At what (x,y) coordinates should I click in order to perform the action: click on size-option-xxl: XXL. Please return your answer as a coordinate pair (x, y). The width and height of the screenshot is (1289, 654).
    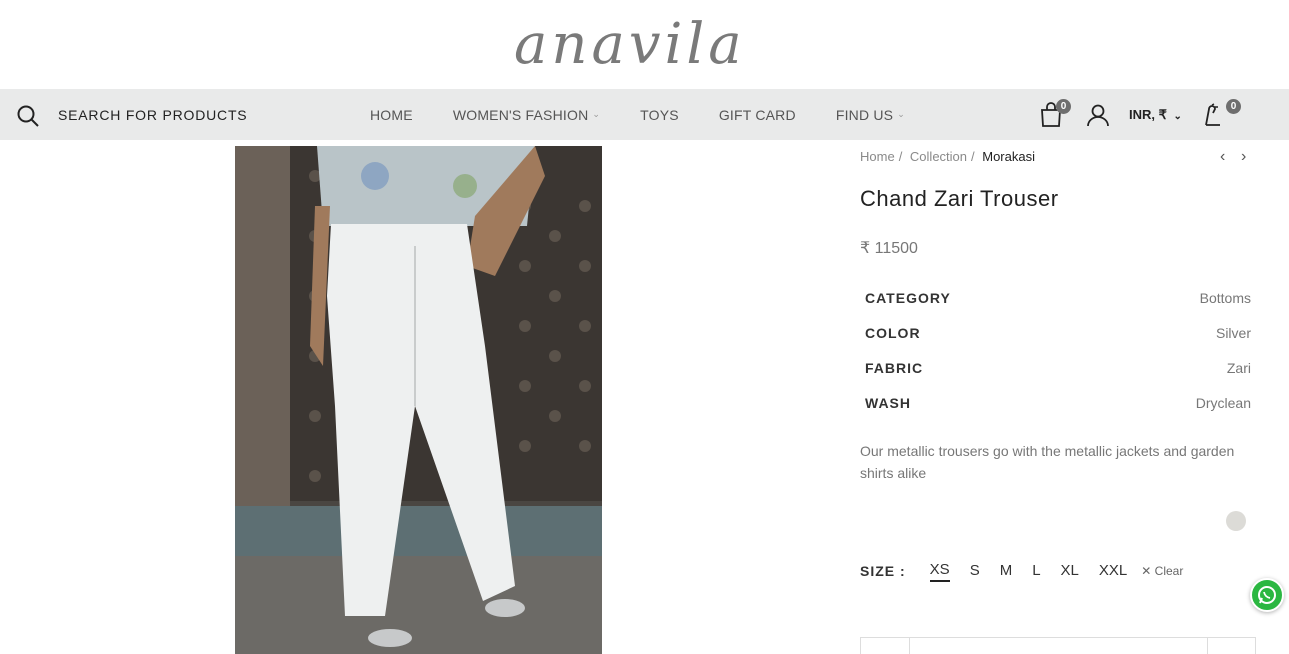
    Looking at the image, I should click on (1113, 571).